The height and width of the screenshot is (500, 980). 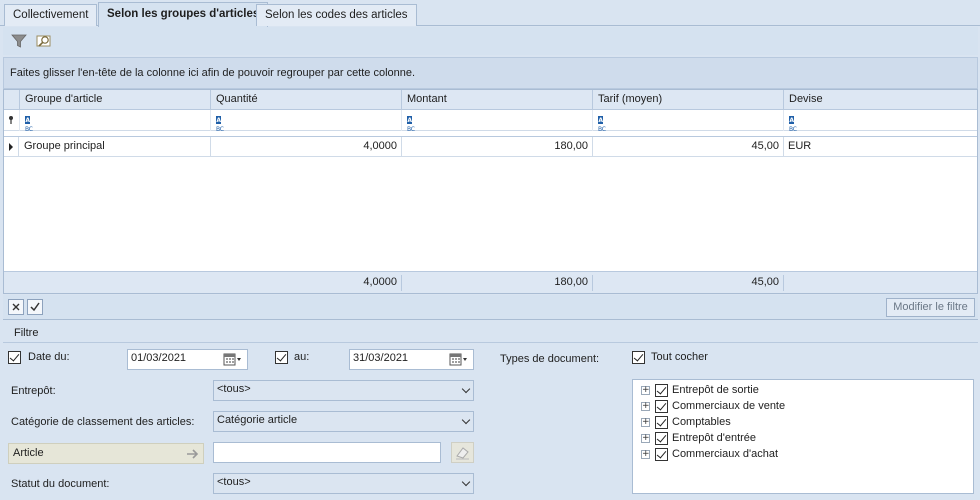 I want to click on modify-filter-button: Modifier le filtre, so click(x=930, y=307).